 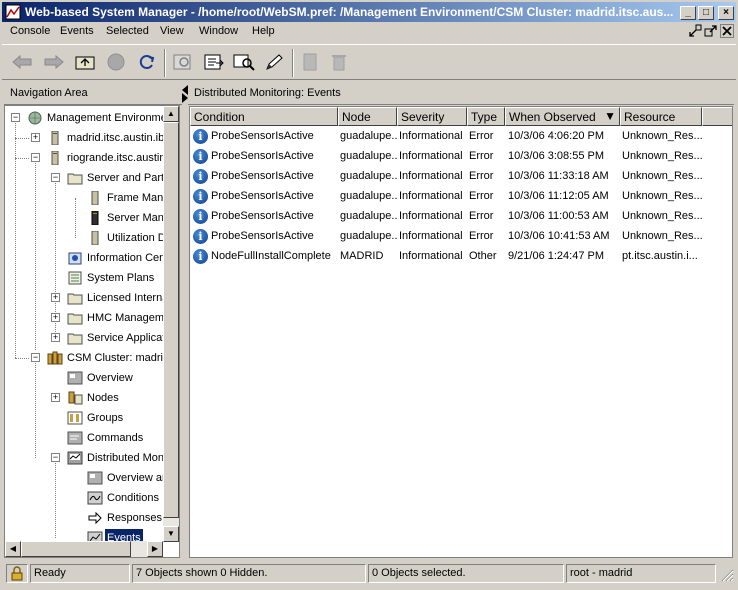 I want to click on tile-windows-icon, so click(x=695, y=31).